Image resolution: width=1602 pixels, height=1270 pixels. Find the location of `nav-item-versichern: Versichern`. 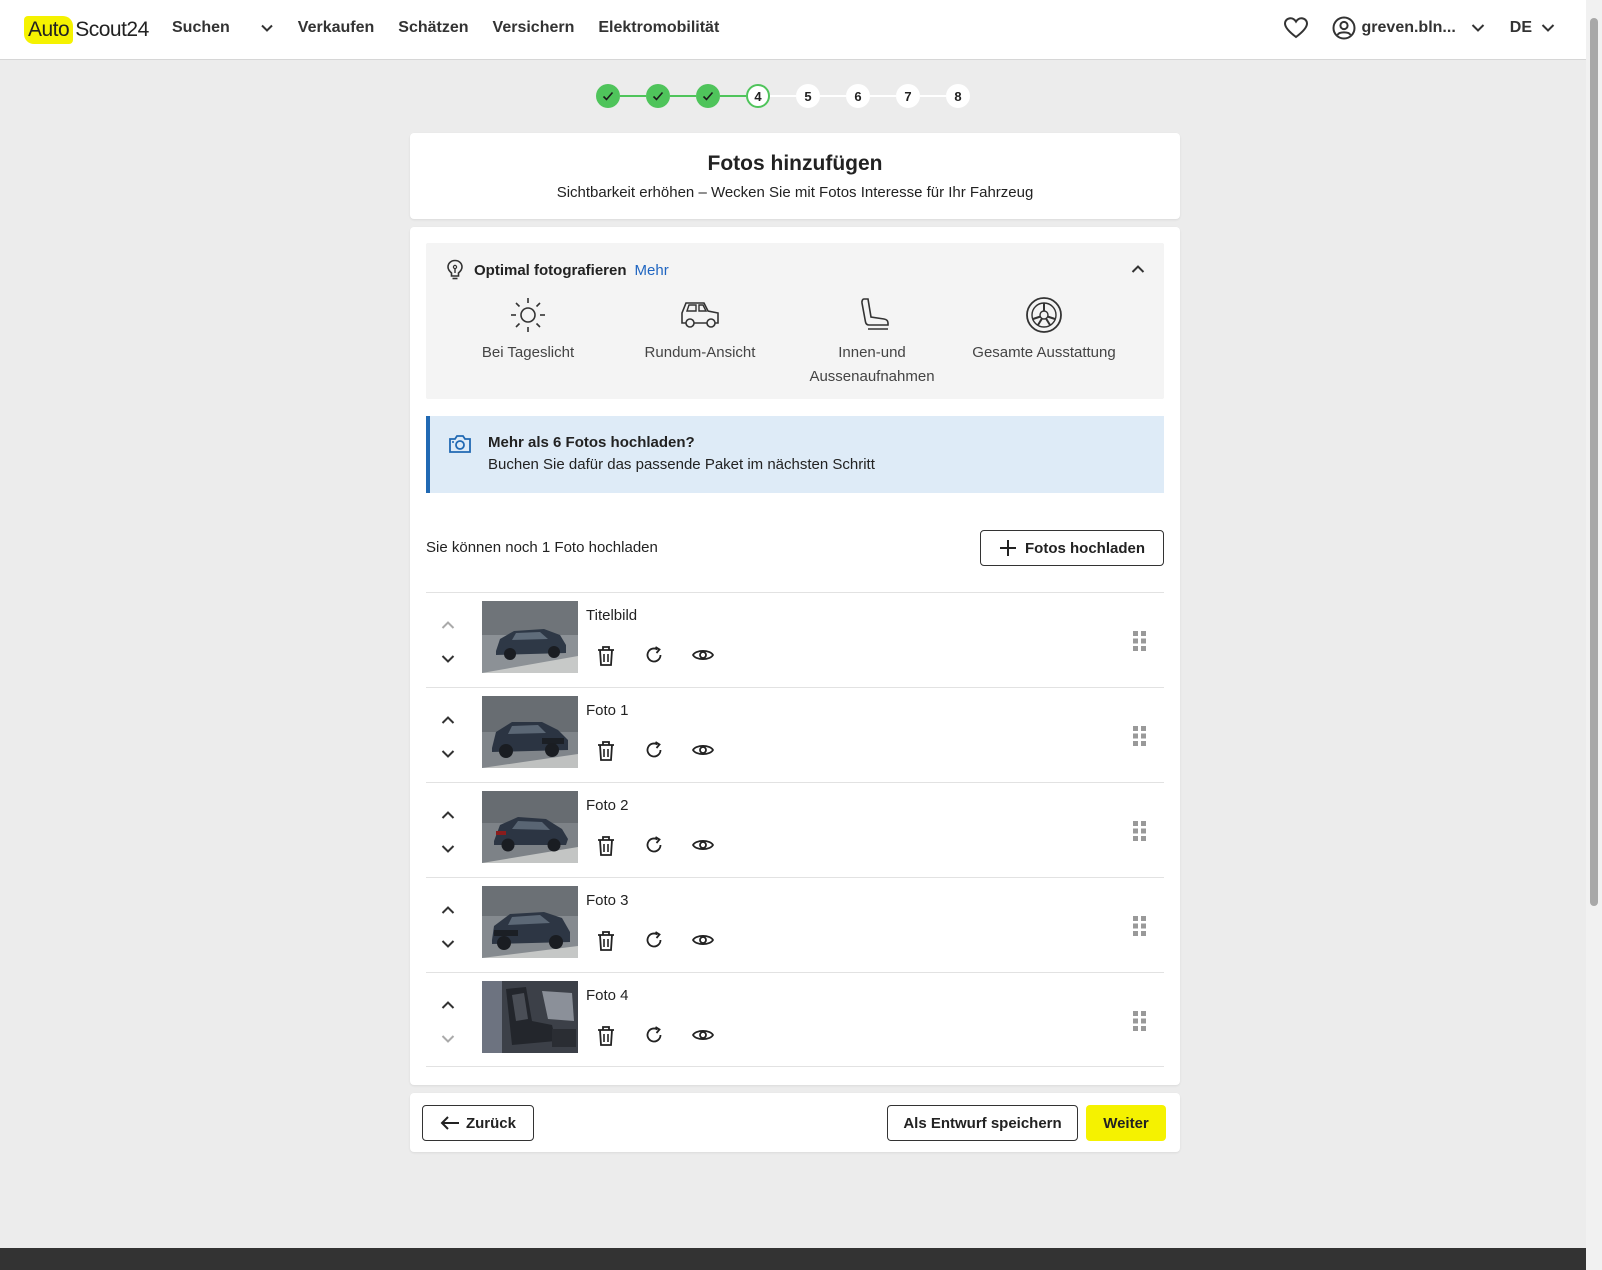

nav-item-versichern: Versichern is located at coordinates (534, 28).